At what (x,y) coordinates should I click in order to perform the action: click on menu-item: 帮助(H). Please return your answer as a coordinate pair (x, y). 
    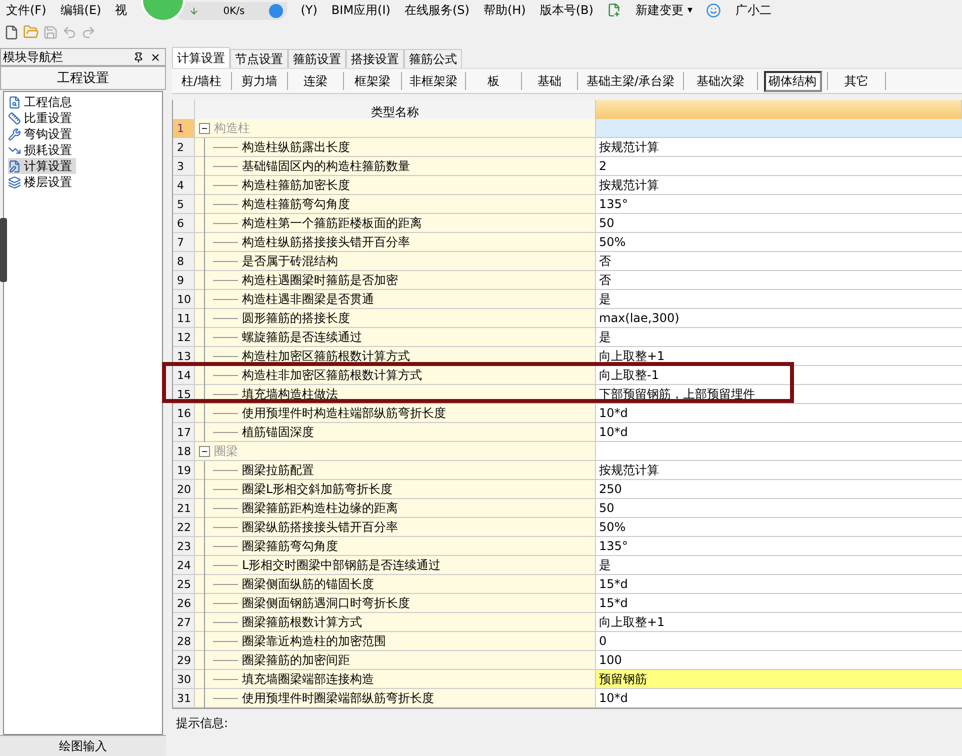
    Looking at the image, I should click on (504, 10).